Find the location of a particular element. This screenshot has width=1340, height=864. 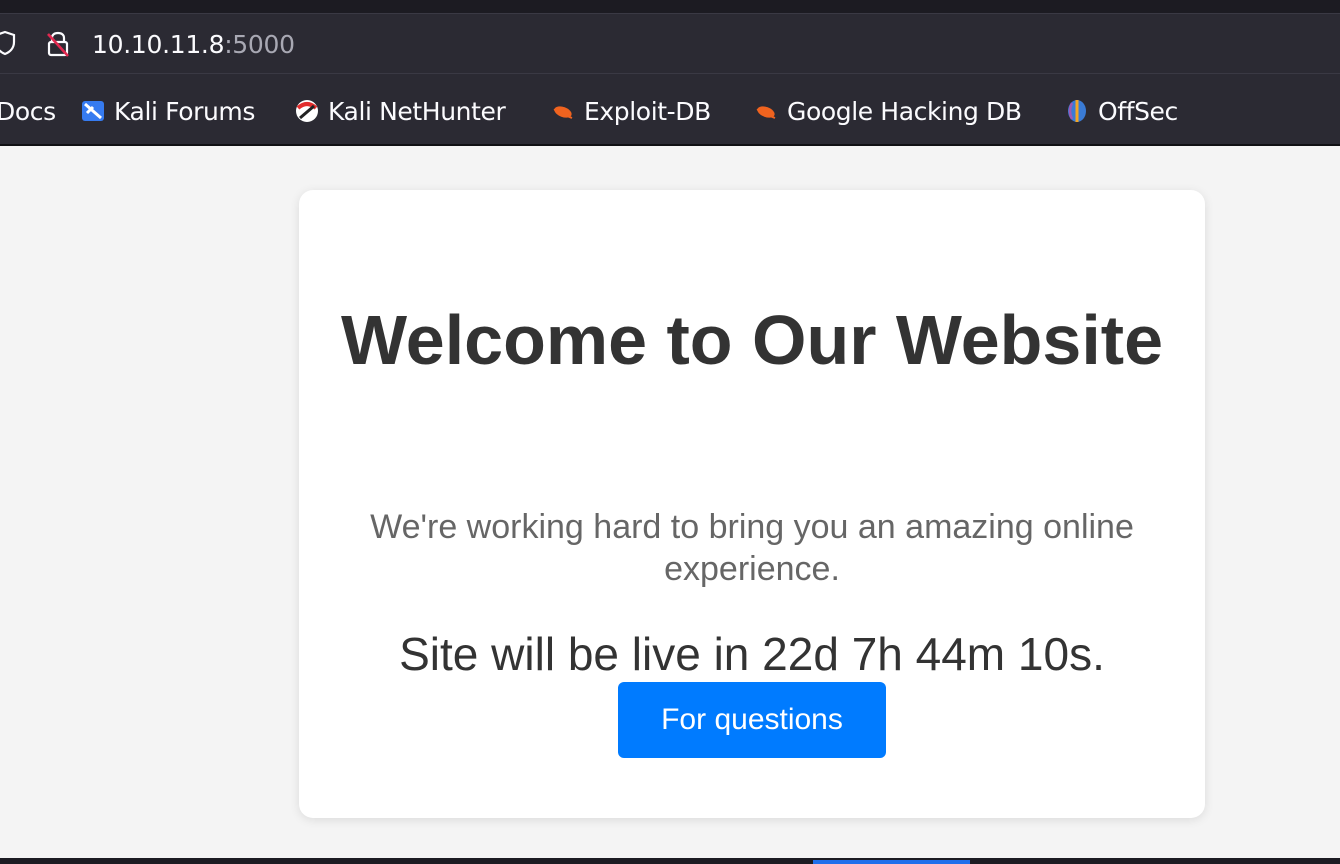

kali-forums-icon is located at coordinates (93, 111).